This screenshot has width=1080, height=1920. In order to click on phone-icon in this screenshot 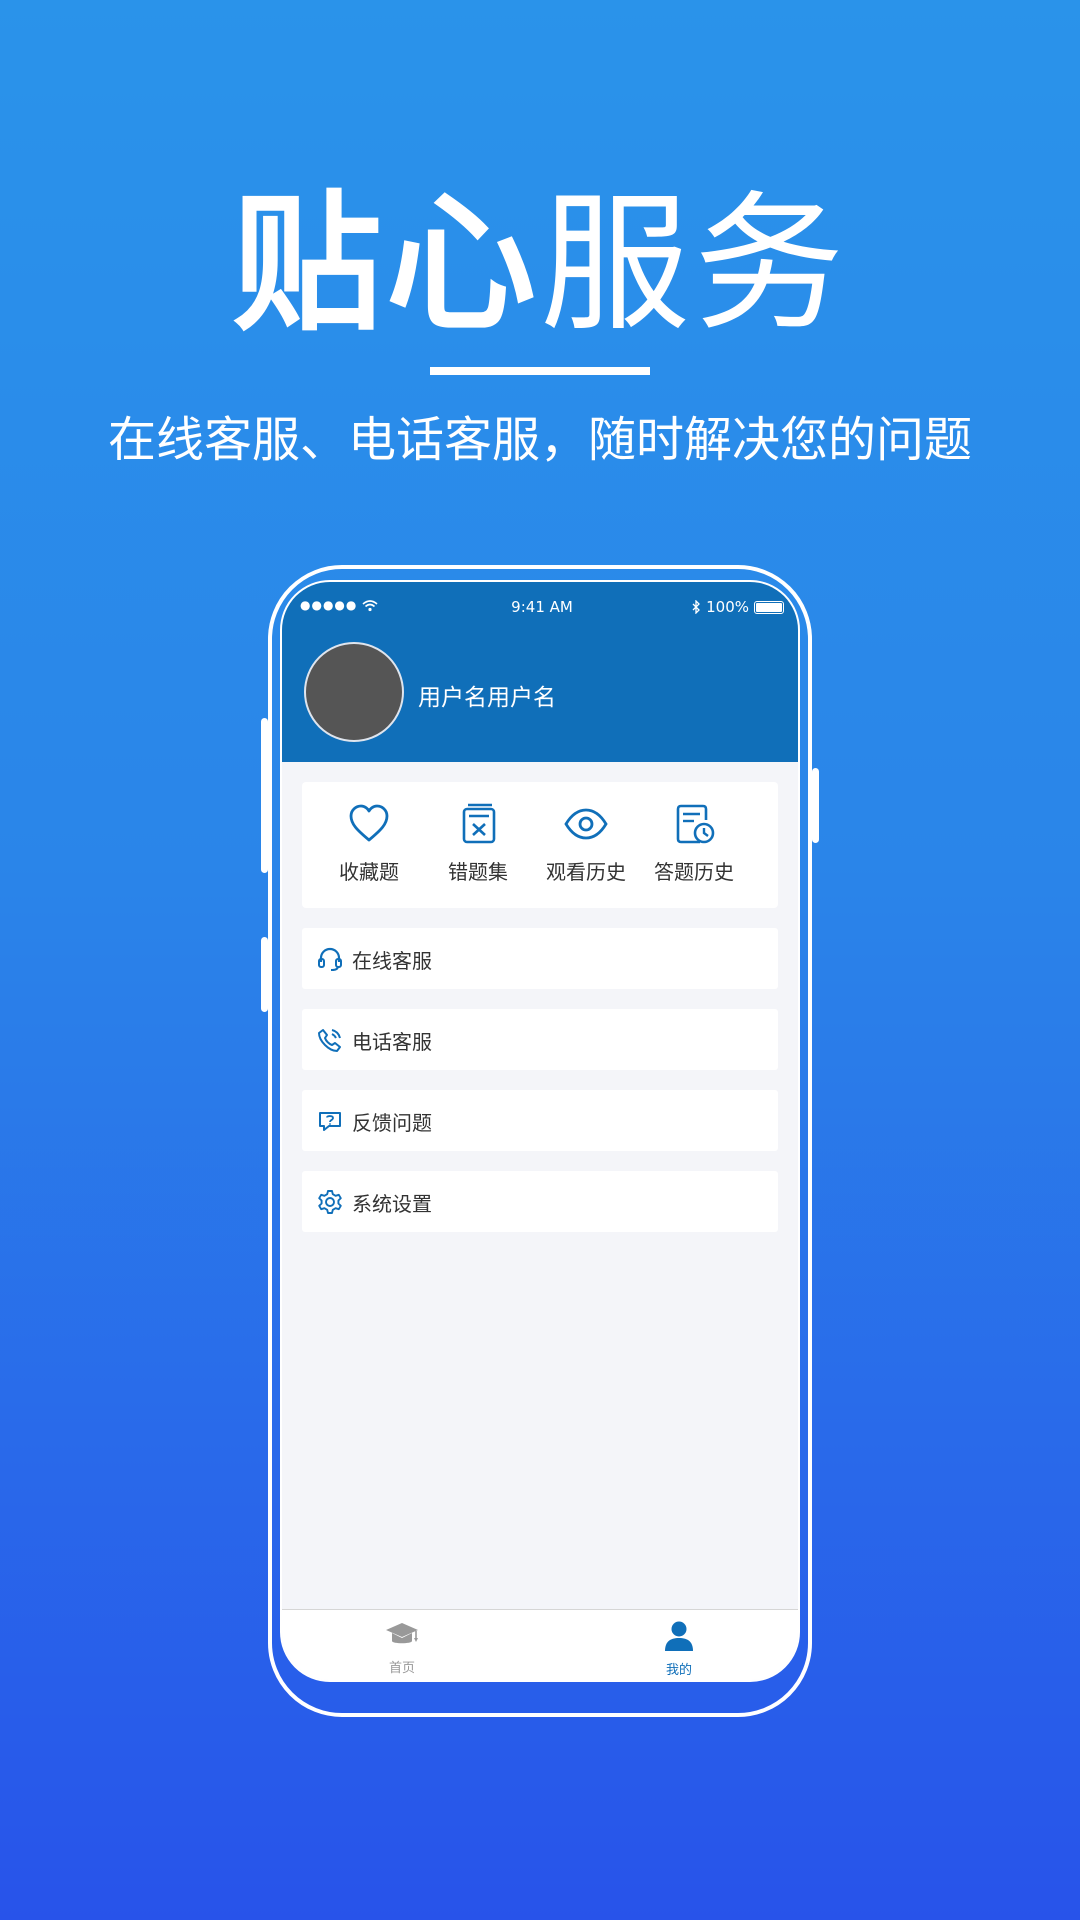, I will do `click(329, 1040)`.